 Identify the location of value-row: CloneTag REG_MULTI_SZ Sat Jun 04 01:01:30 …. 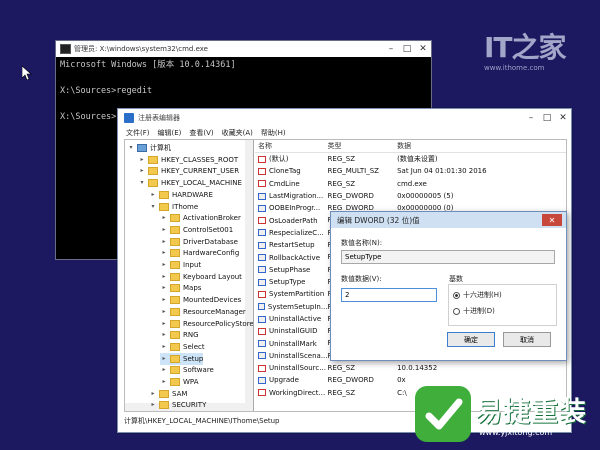
(410, 171).